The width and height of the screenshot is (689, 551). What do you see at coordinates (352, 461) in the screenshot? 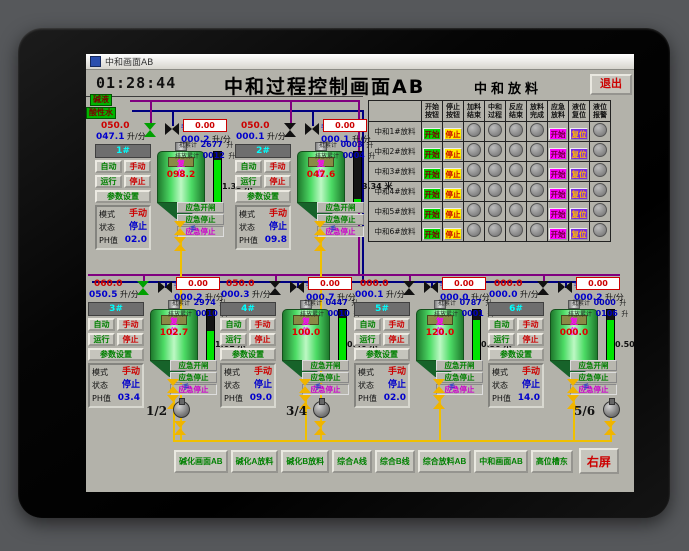
I see `nav-screen-button: 综合A线` at bounding box center [352, 461].